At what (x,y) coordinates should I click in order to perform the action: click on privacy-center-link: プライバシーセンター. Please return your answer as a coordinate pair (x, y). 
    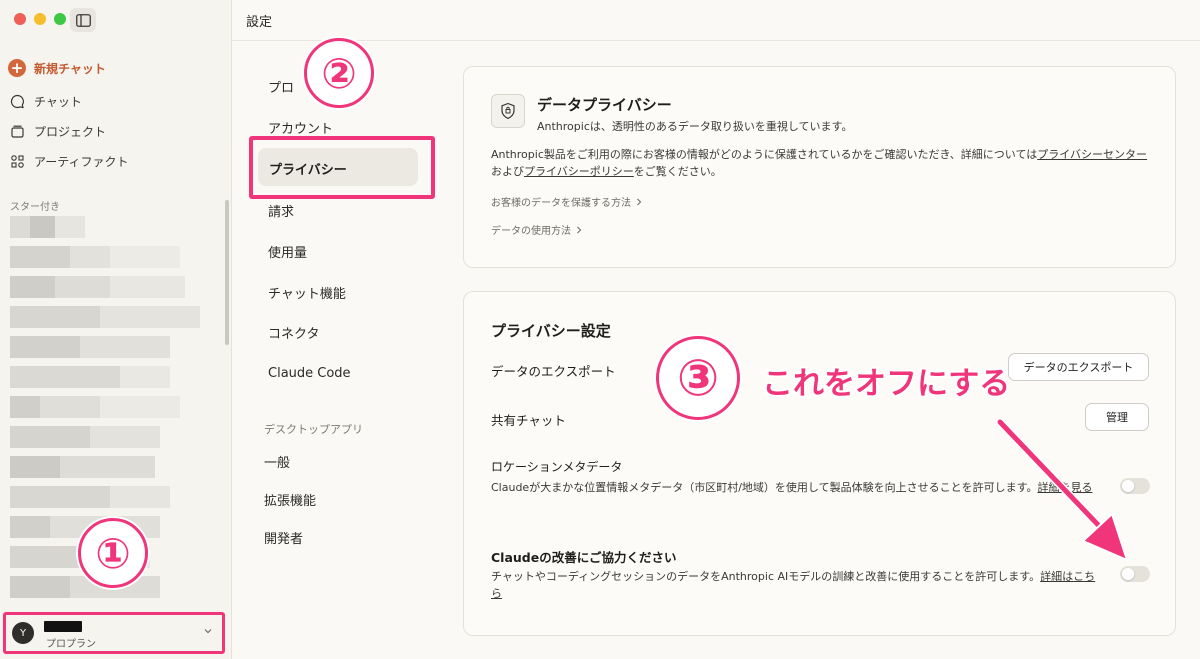
    Looking at the image, I should click on (1092, 154).